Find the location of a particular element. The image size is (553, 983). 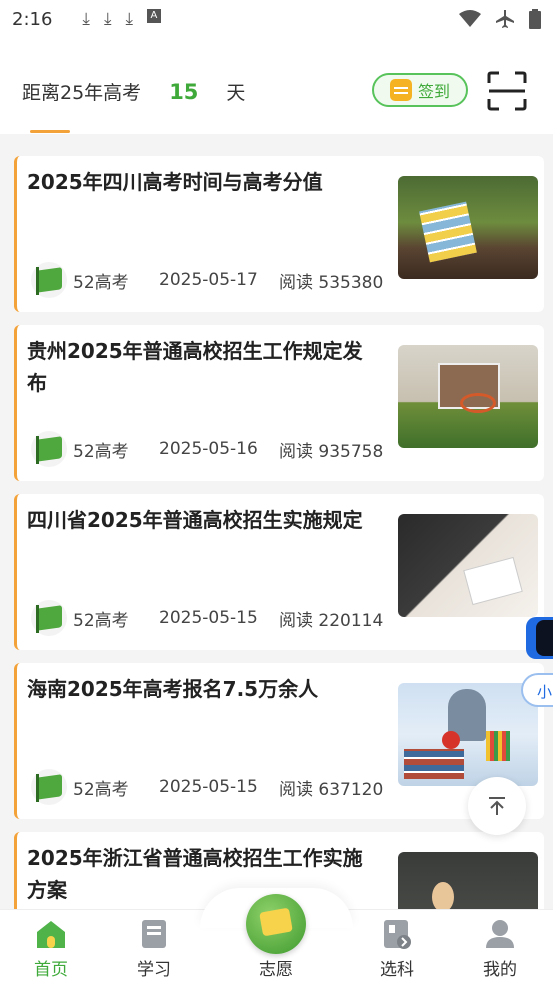

article-title: 贵州2025年普通高校招生工作规定发布 is located at coordinates (195, 367).